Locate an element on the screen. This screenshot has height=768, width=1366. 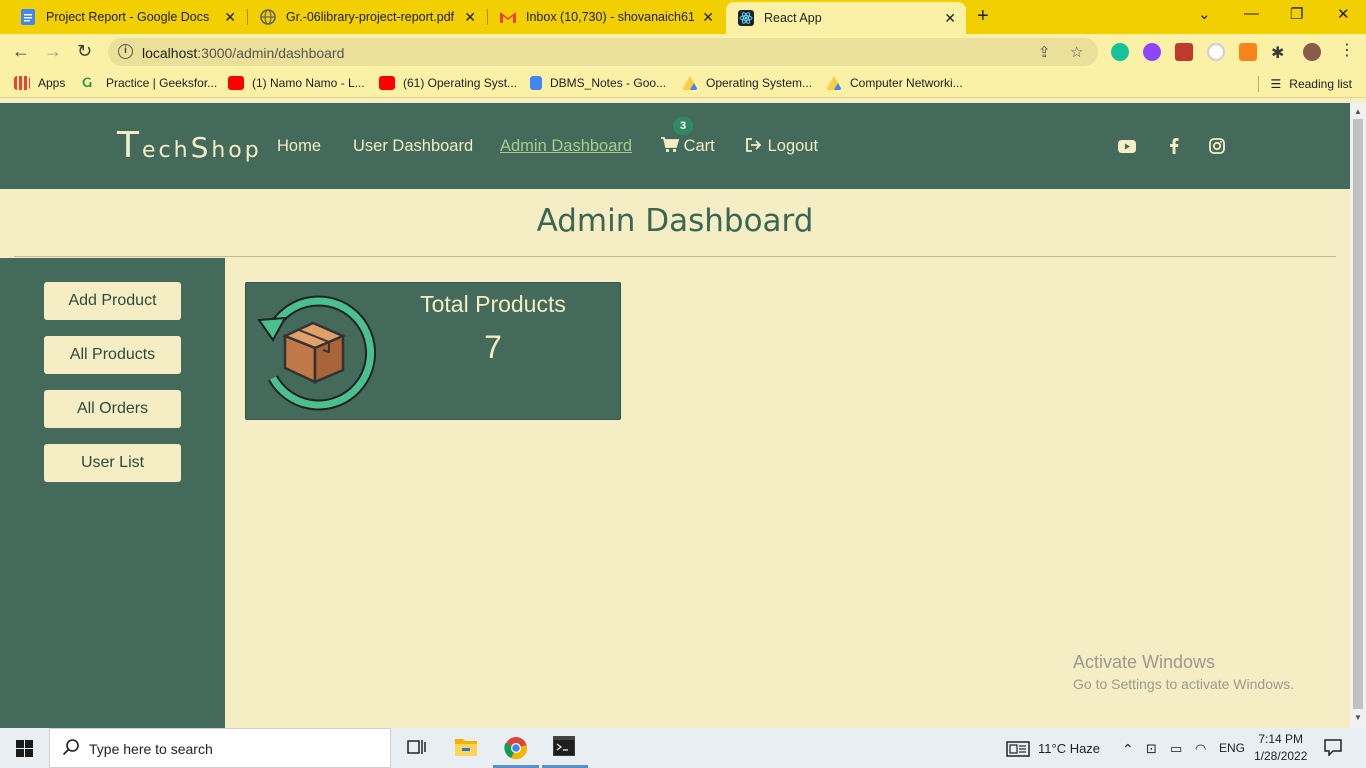
notifications-icon is located at coordinates (1333, 748).